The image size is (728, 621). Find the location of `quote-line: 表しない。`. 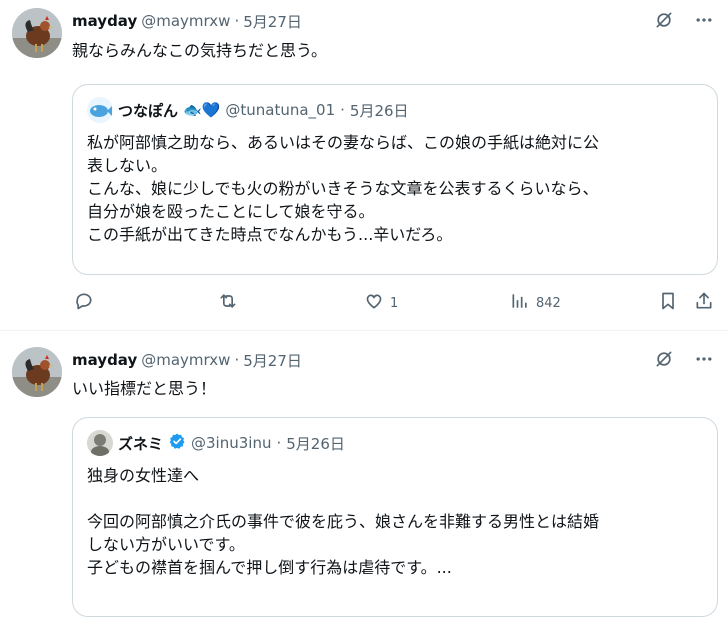

quote-line: 表しない。 is located at coordinates (127, 165).